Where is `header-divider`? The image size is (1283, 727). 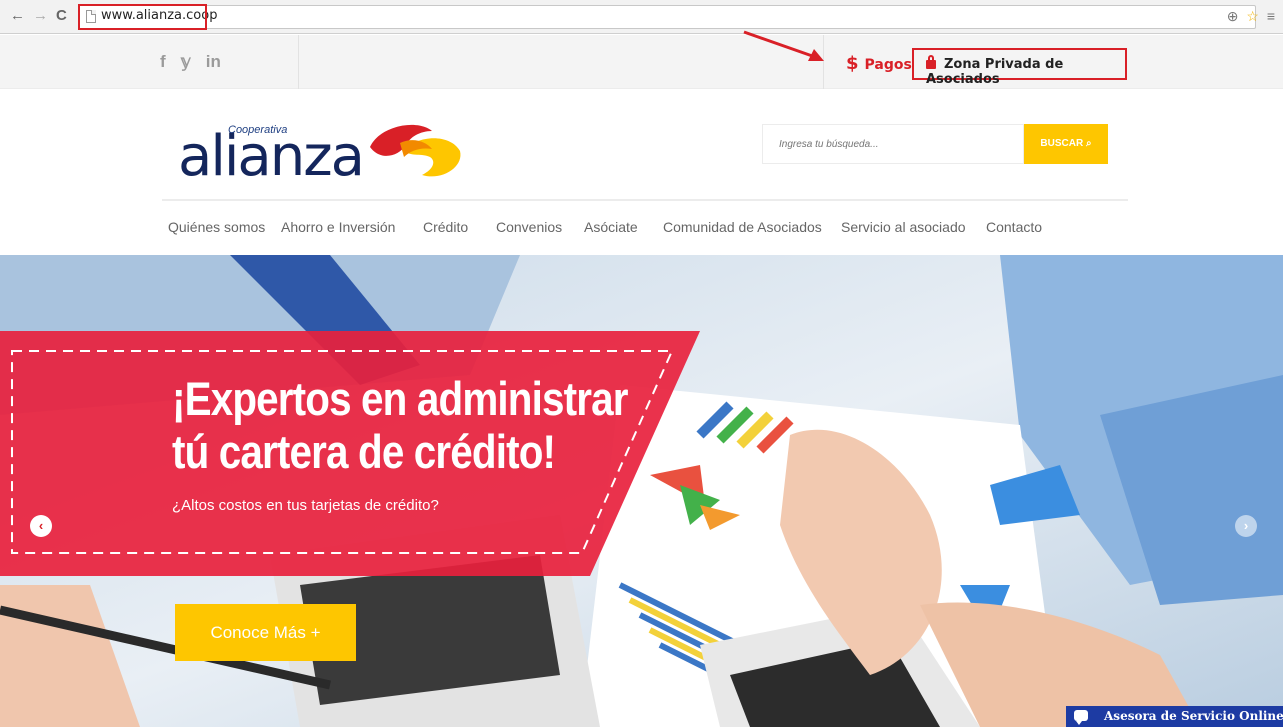 header-divider is located at coordinates (645, 200).